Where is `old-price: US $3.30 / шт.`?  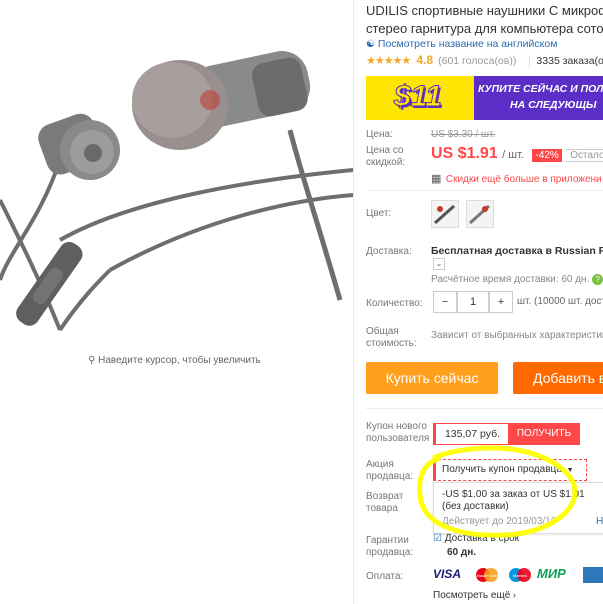 old-price: US $3.30 / шт. is located at coordinates (463, 134).